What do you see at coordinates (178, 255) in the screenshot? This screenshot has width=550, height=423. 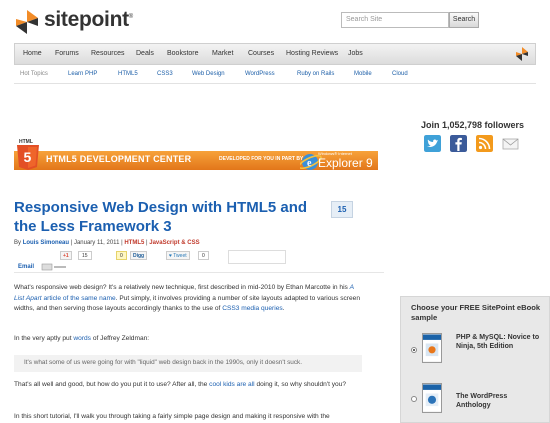 I see `tweet-button: ♥ Tweet` at bounding box center [178, 255].